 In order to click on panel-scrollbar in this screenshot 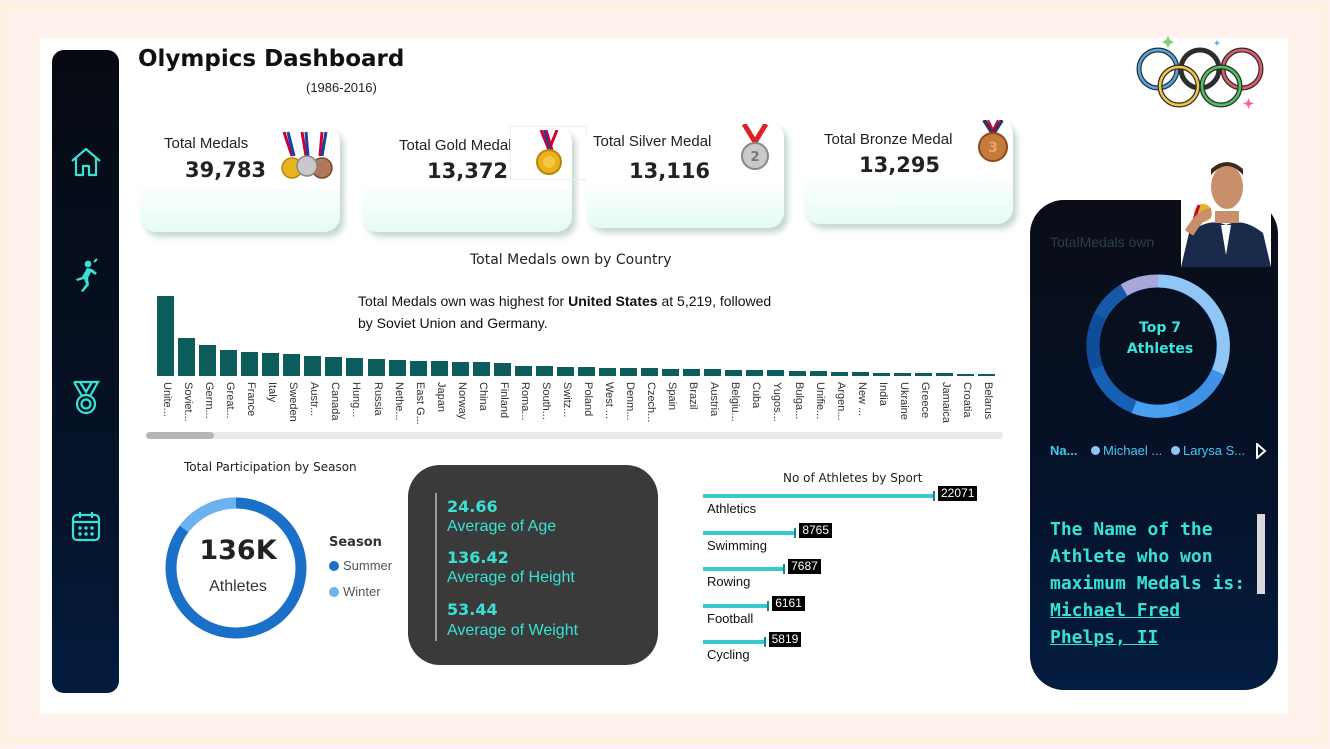, I will do `click(1261, 554)`.